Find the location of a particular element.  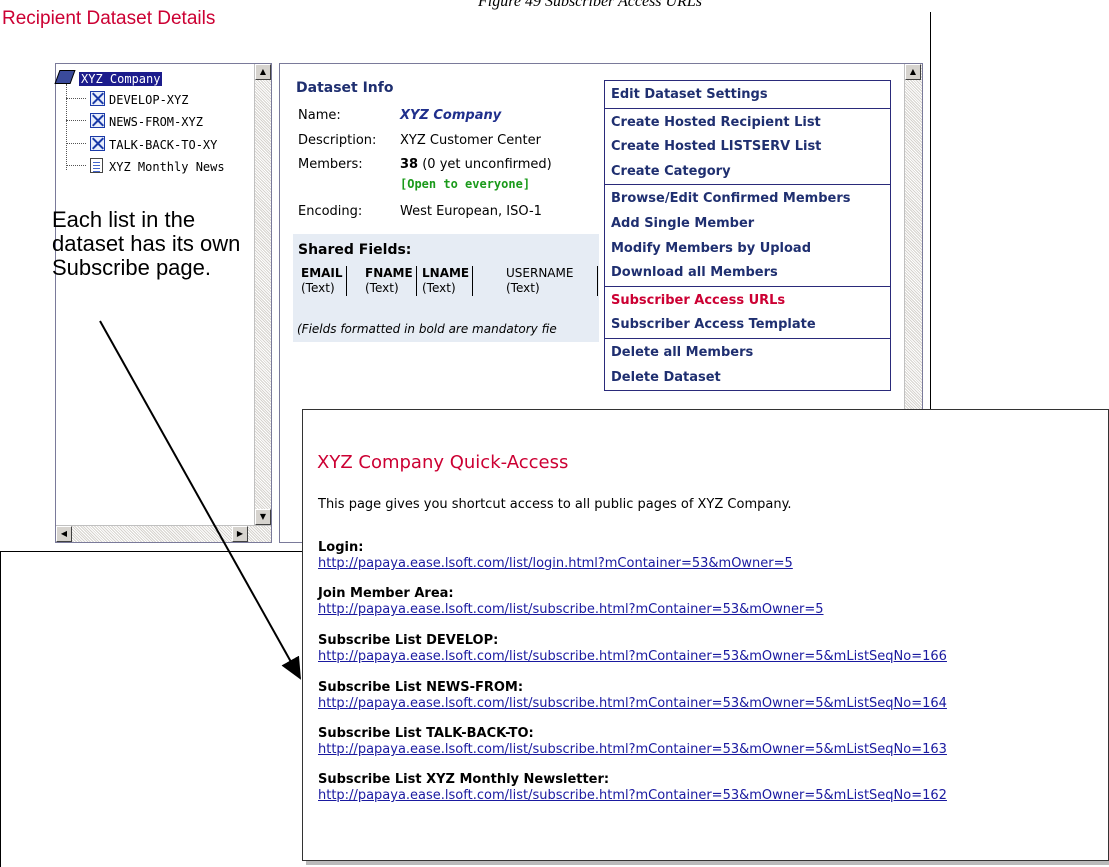

callout-arrow is located at coordinates (200, 500).